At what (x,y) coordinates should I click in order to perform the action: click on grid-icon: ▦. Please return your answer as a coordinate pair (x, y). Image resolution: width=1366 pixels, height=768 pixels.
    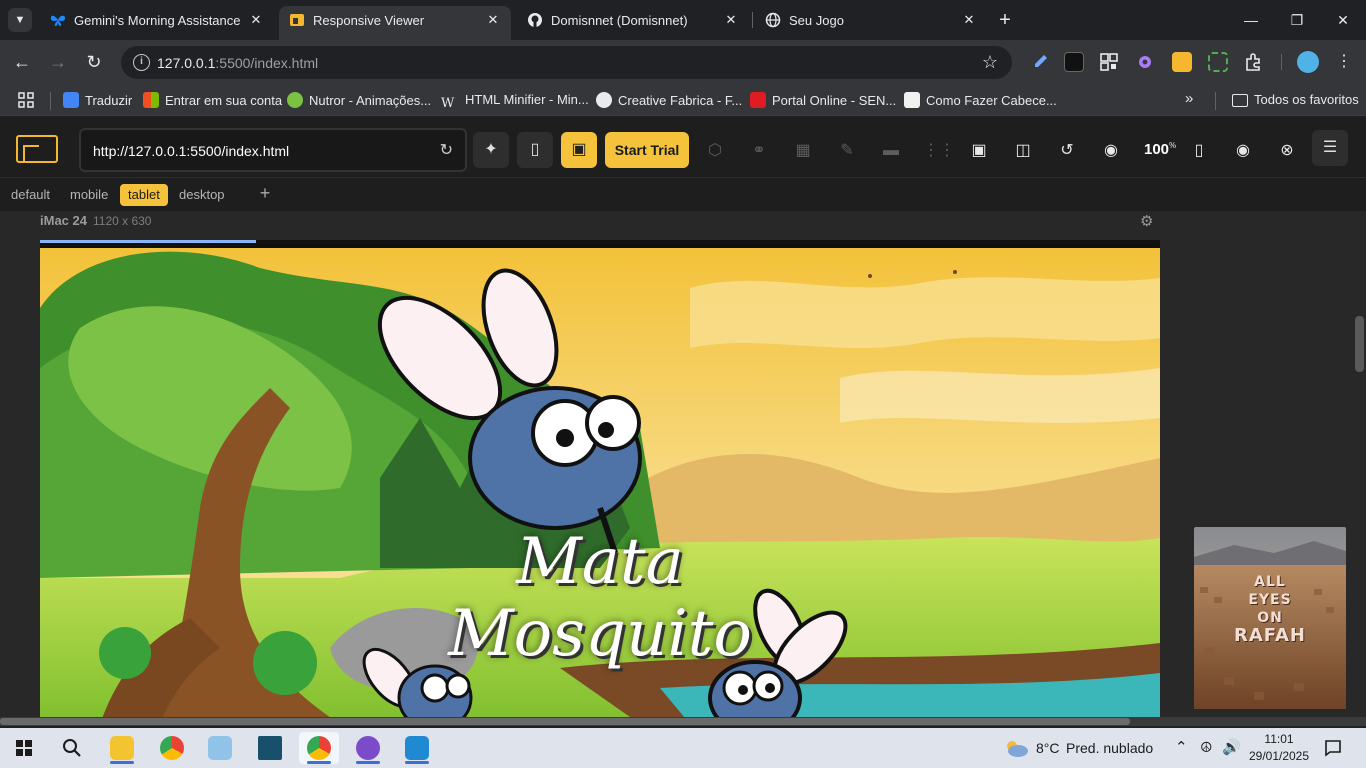
    Looking at the image, I should click on (803, 151).